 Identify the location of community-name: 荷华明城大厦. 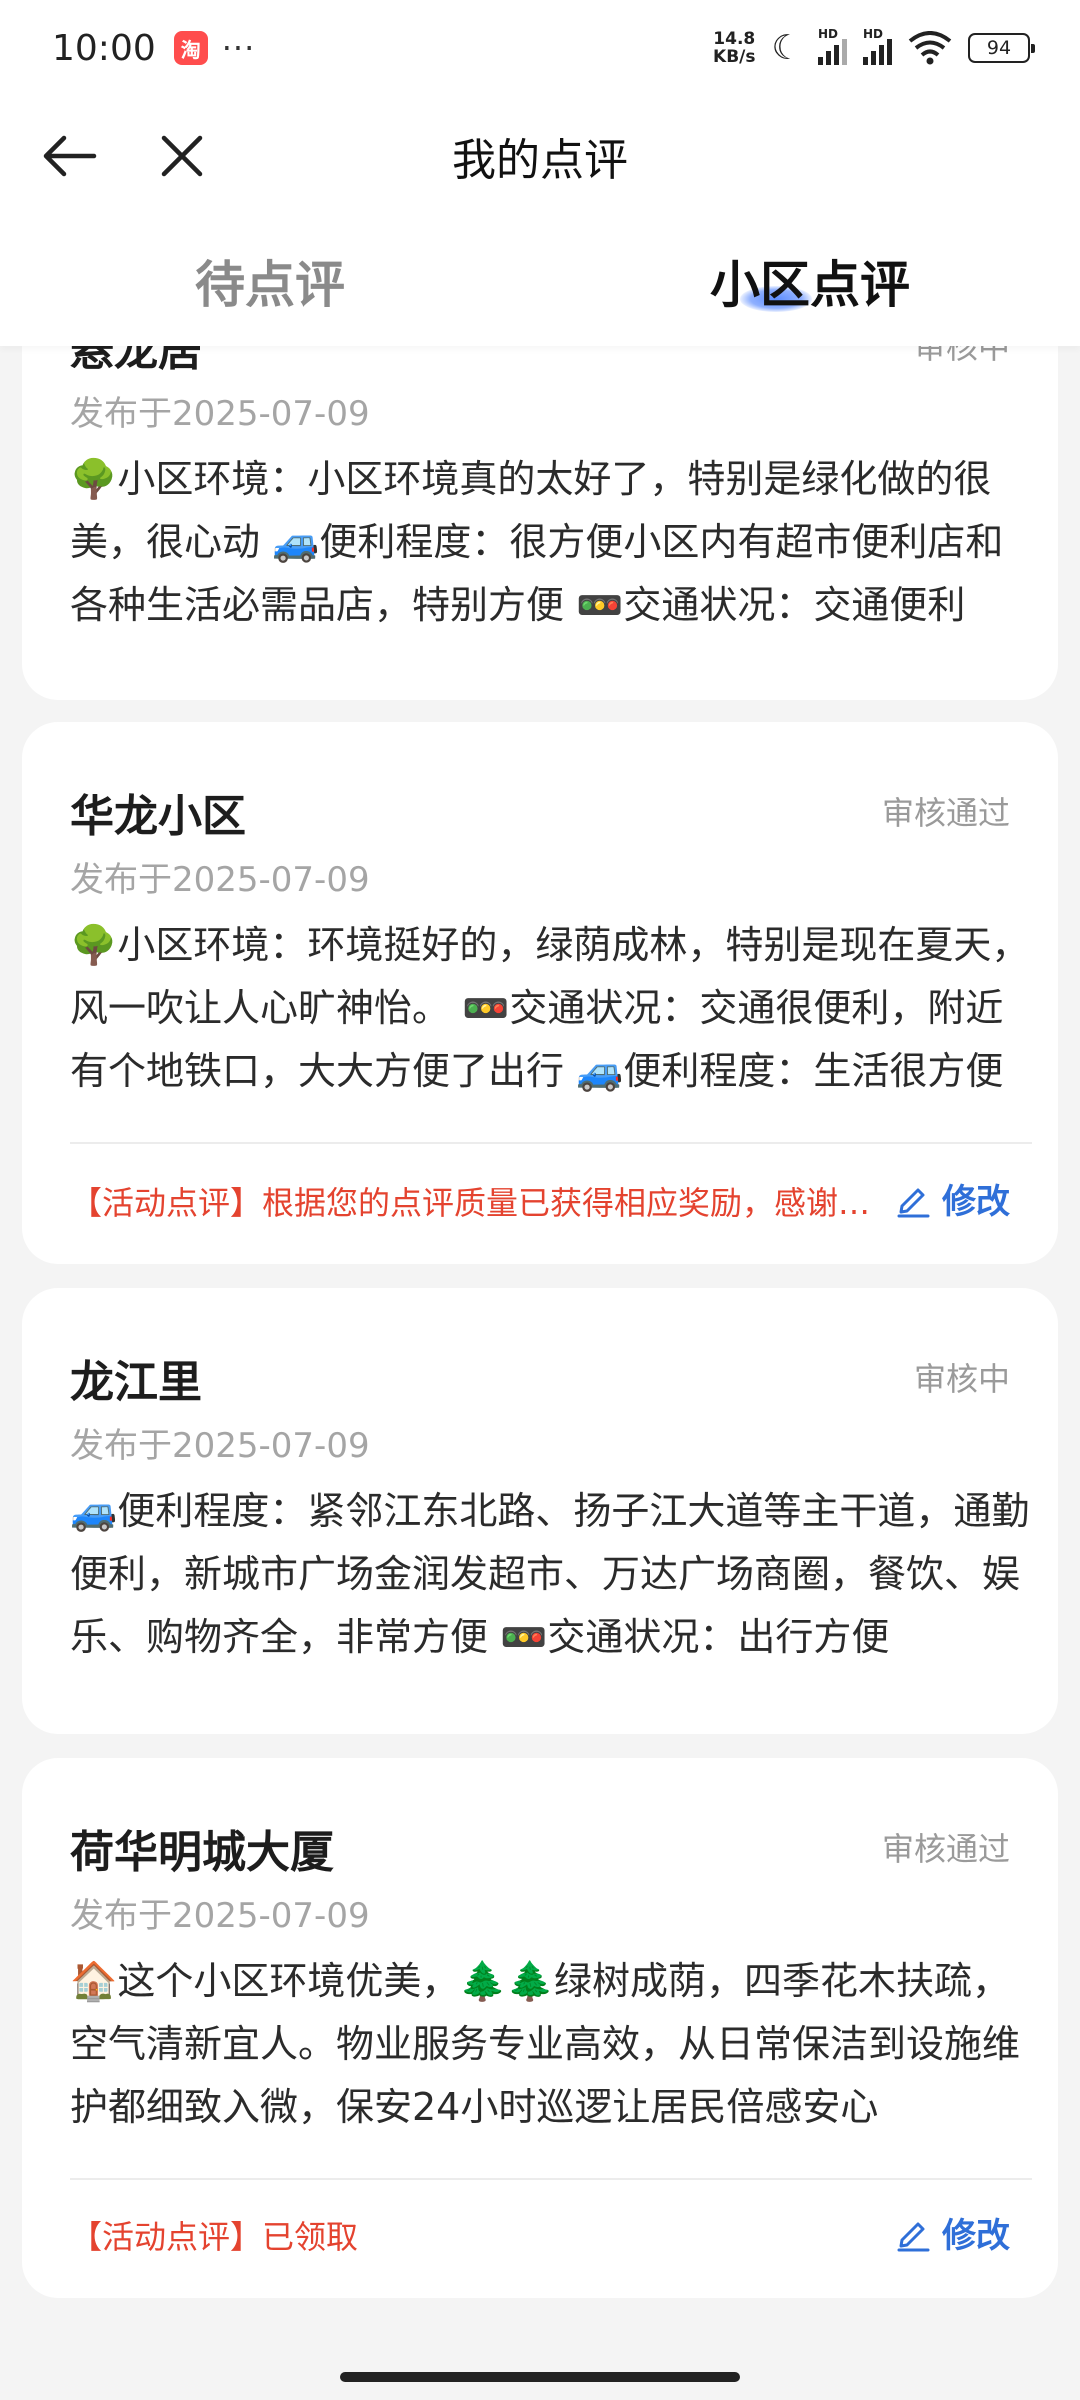
(202, 1852).